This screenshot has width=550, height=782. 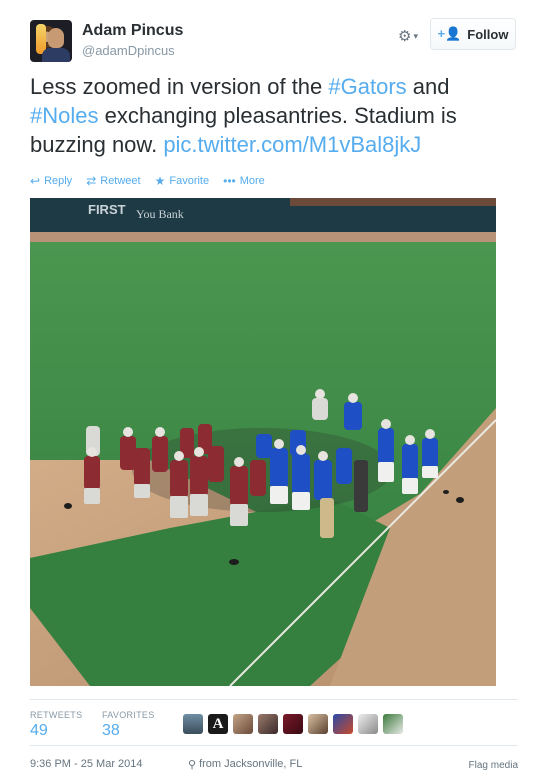 What do you see at coordinates (64, 115) in the screenshot?
I see `hashtag-link: #Noles` at bounding box center [64, 115].